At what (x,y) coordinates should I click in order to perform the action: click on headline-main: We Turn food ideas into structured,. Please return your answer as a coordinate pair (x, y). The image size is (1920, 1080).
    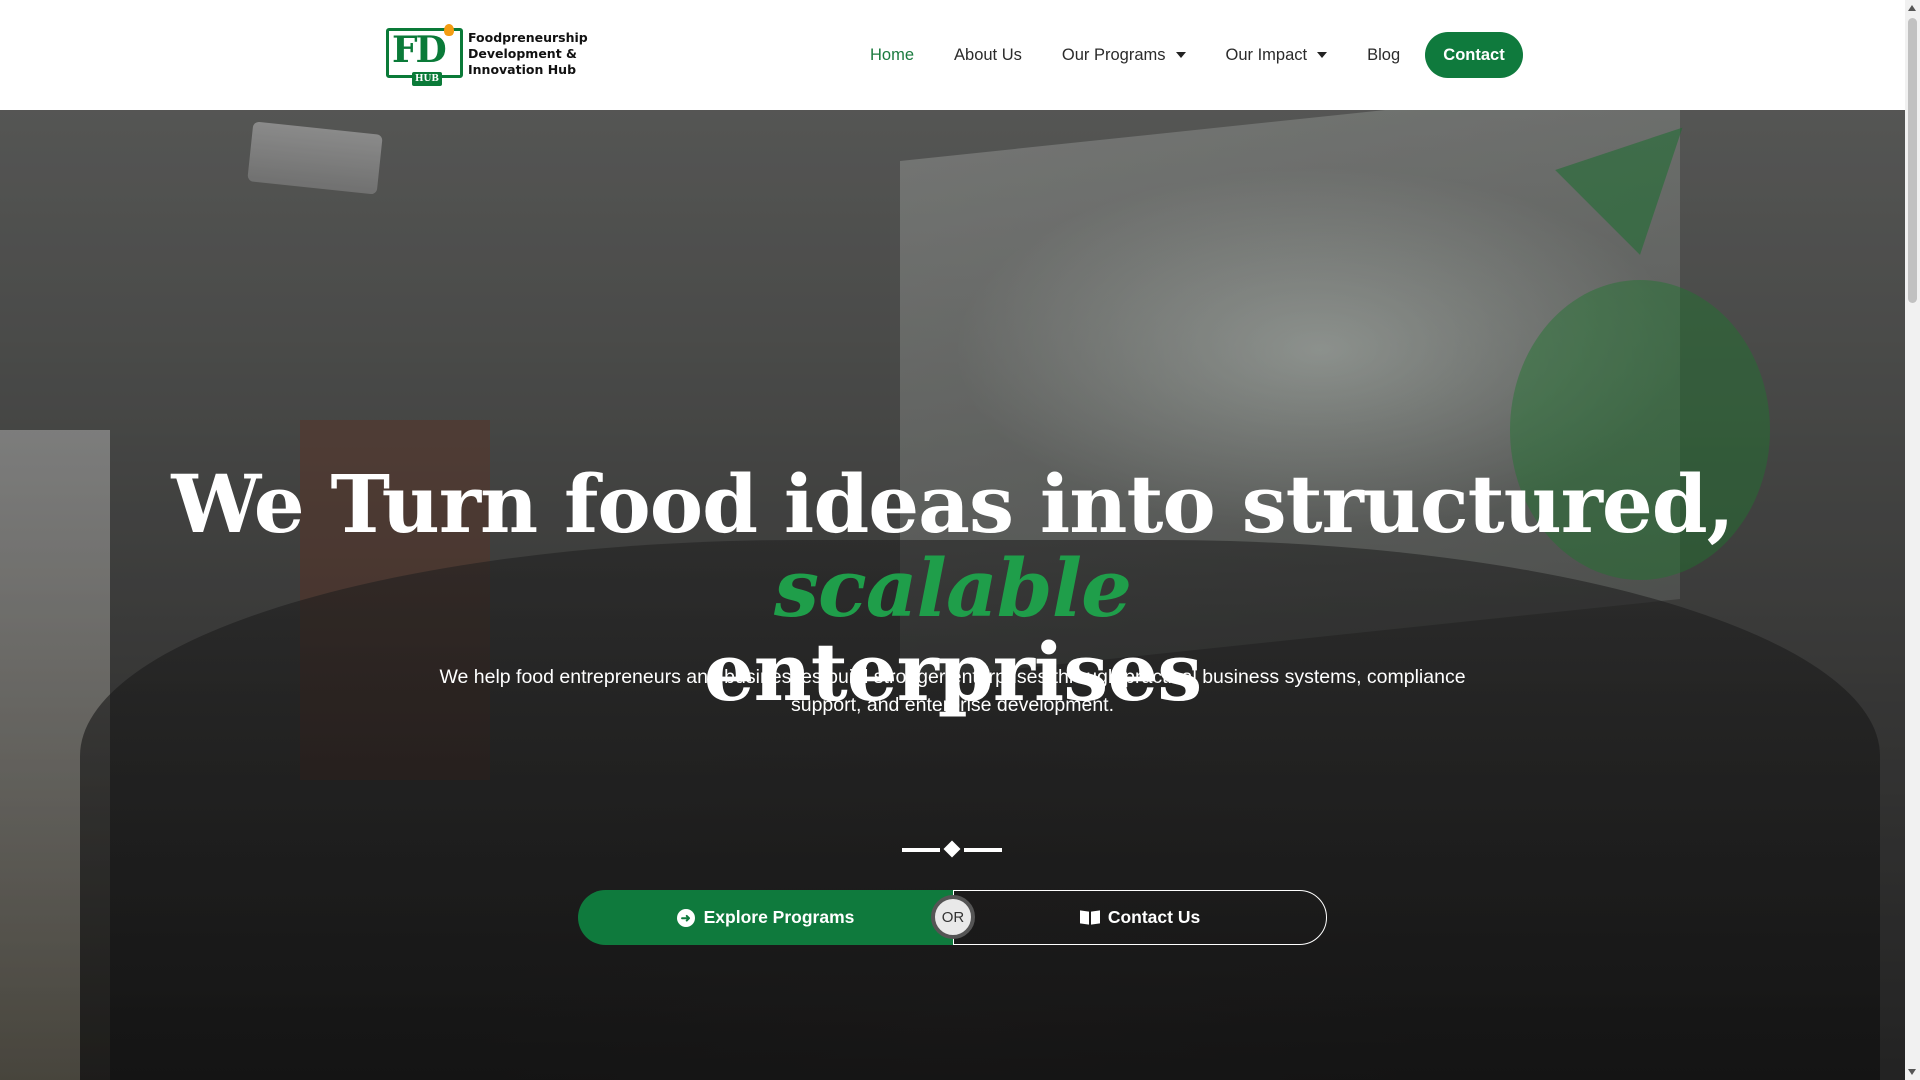
    Looking at the image, I should click on (952, 504).